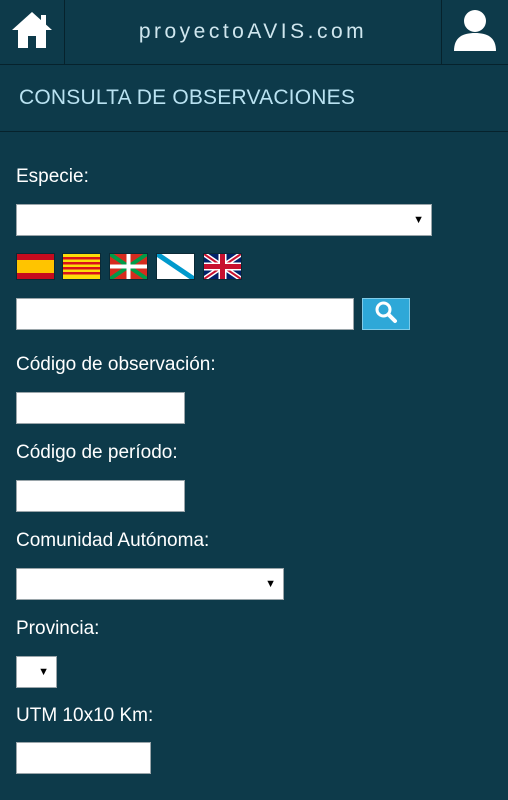 This screenshot has height=800, width=508. What do you see at coordinates (52, 176) in the screenshot?
I see `especie-label: Especie:` at bounding box center [52, 176].